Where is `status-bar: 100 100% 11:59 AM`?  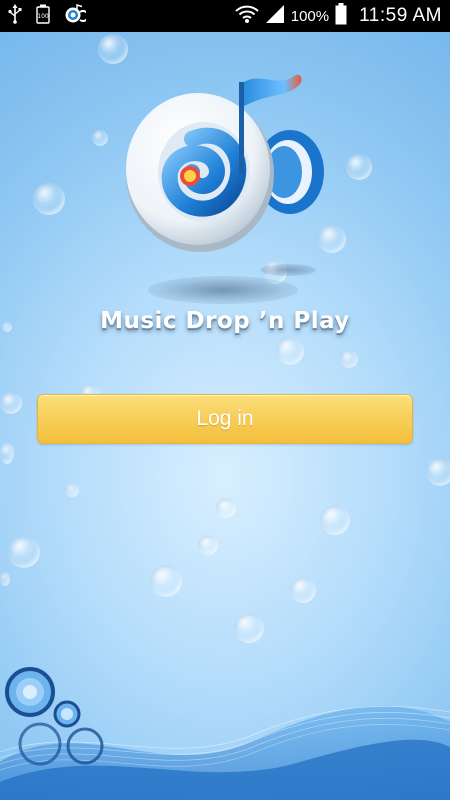
status-bar: 100 100% 11:59 AM is located at coordinates (225, 16).